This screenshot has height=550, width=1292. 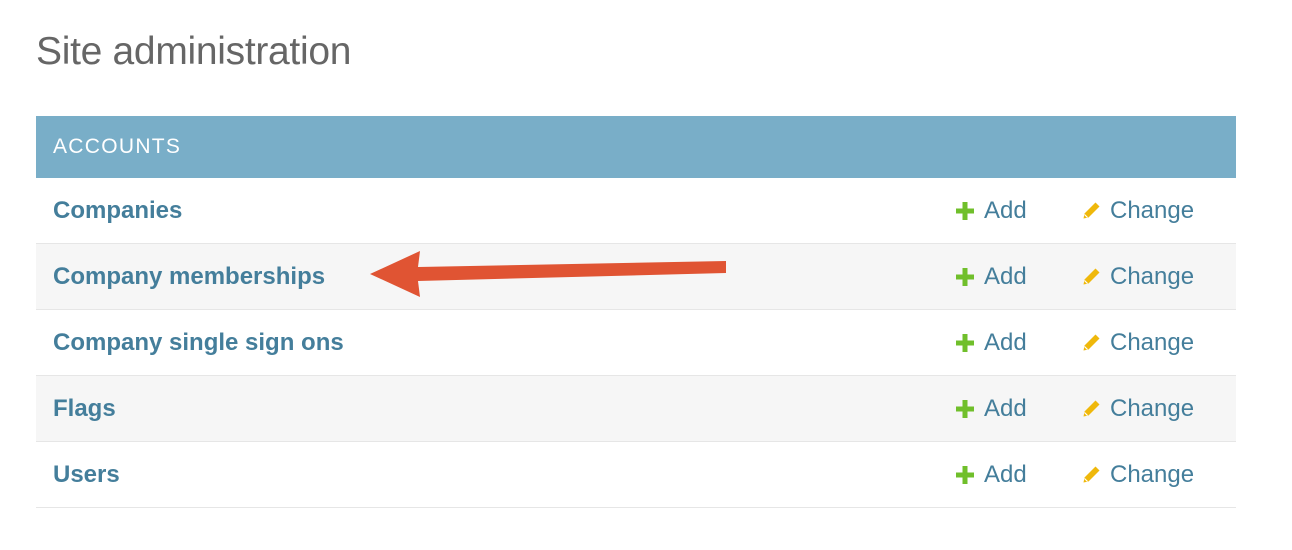 I want to click on model-row-company-single-sign-ons: Company single sign ons Add Change, so click(x=636, y=343).